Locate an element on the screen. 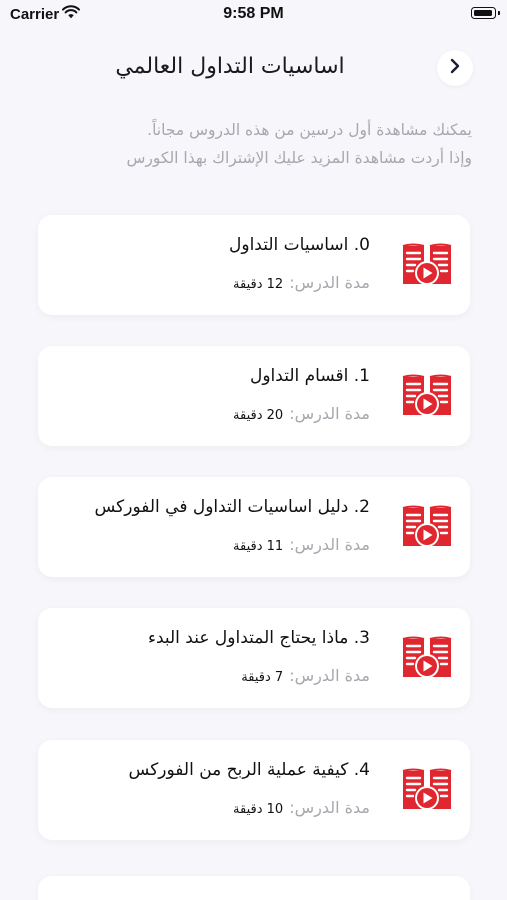  lesson-duration: مدة الدرس: 20 دقيقة is located at coordinates (301, 413).